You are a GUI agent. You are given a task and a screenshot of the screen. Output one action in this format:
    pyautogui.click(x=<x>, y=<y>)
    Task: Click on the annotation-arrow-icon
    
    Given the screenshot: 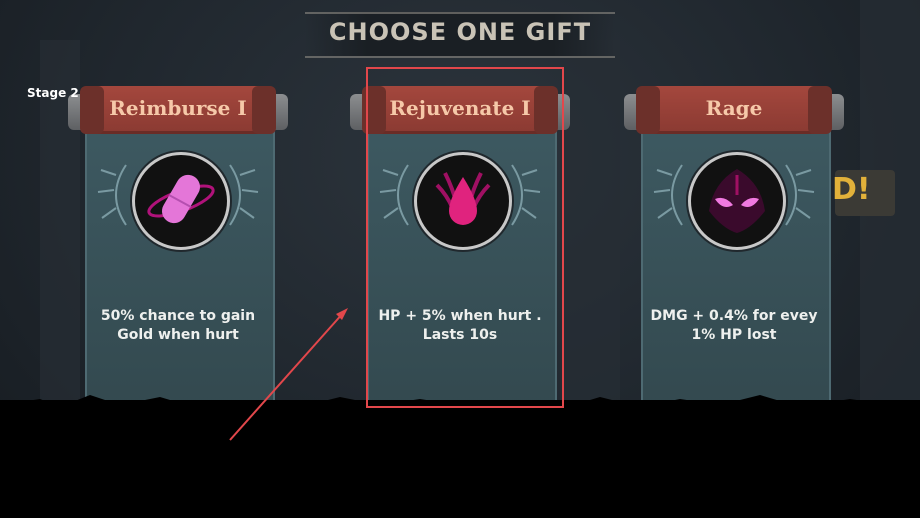 What is the action you would take?
    pyautogui.click(x=288, y=374)
    